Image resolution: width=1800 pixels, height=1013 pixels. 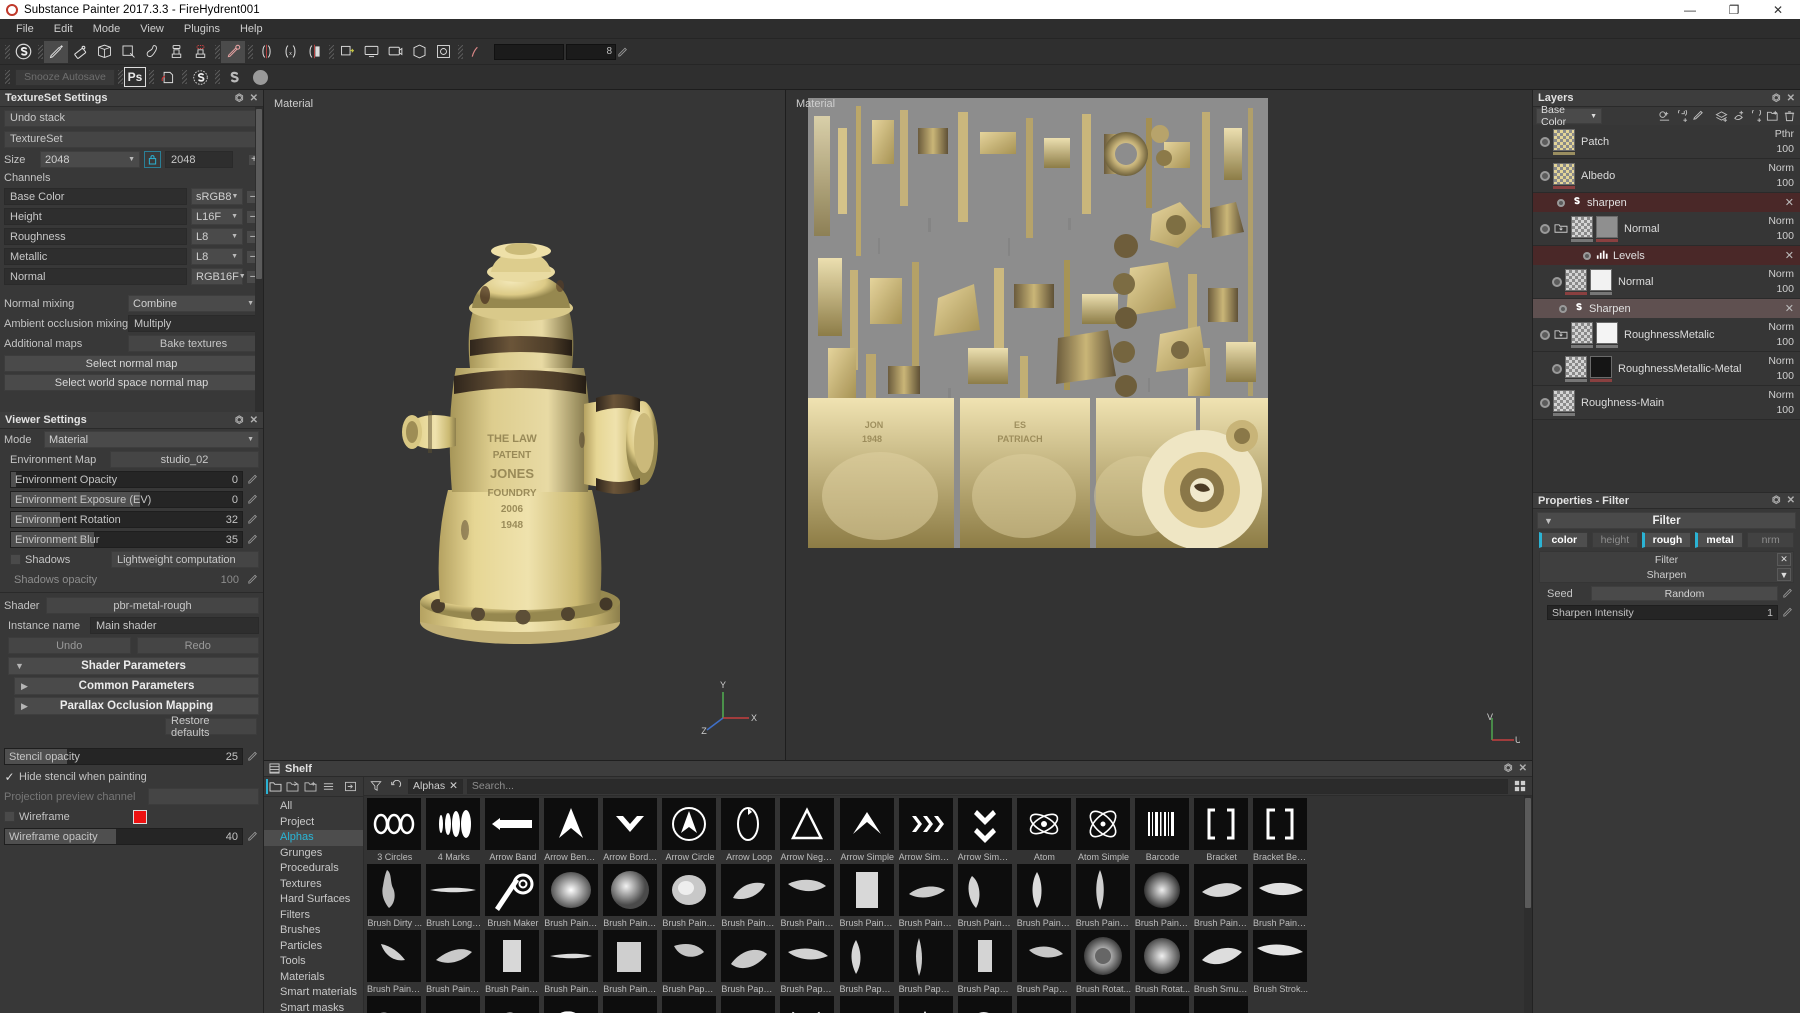 I want to click on reload-resource-icon, so click(x=167, y=77).